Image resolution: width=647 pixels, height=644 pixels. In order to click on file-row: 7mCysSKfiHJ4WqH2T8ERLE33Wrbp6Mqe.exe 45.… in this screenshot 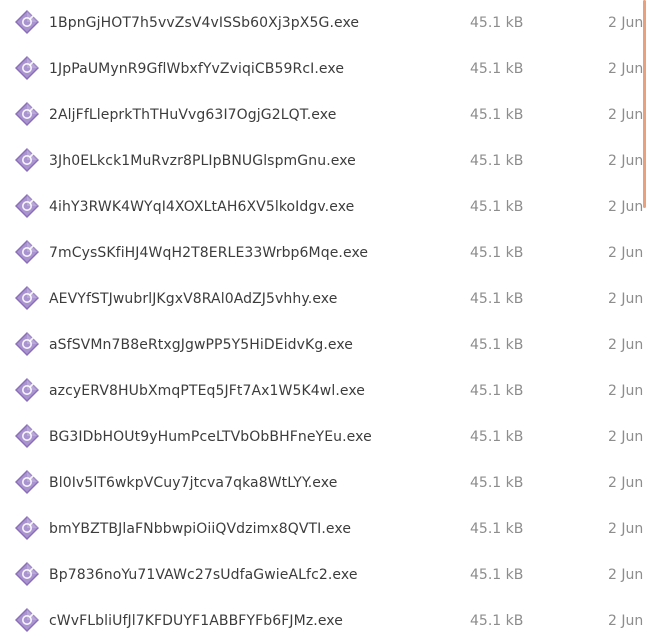, I will do `click(322, 253)`.